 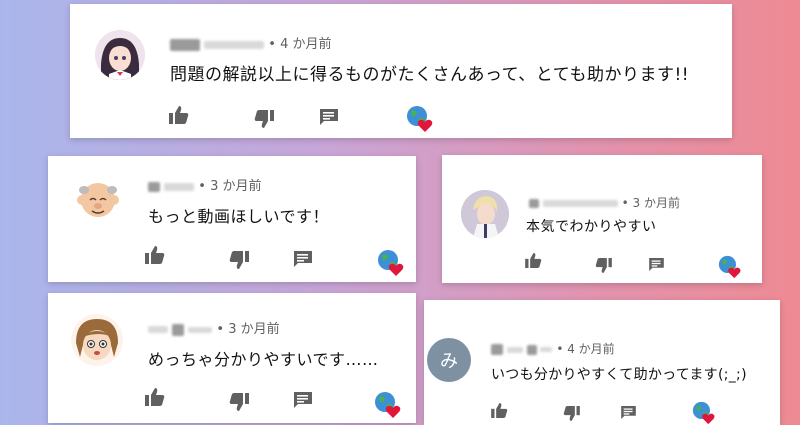 I want to click on comment-text: 本気でわかりやすい, so click(x=591, y=227).